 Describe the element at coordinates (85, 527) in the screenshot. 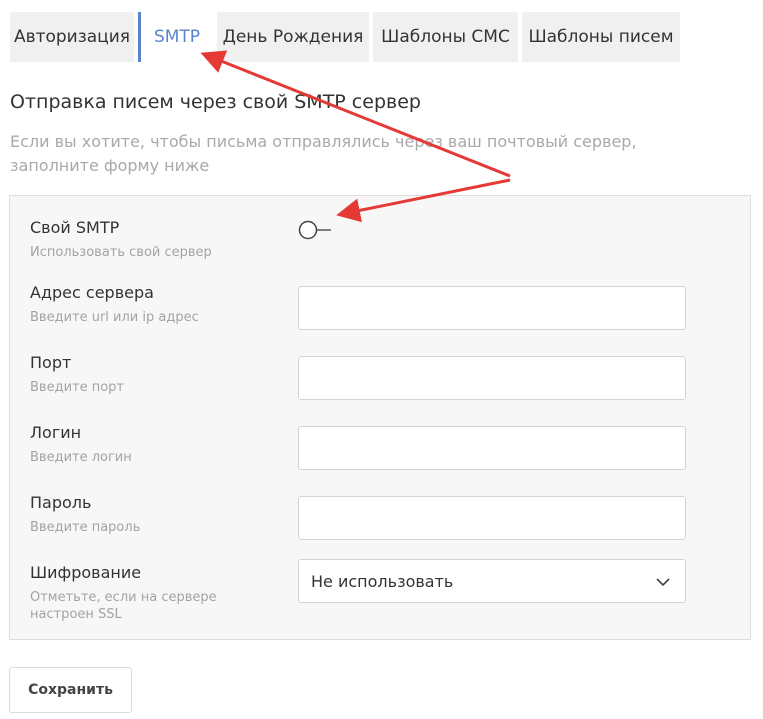

I see `password-hint: Введите пароль` at that location.